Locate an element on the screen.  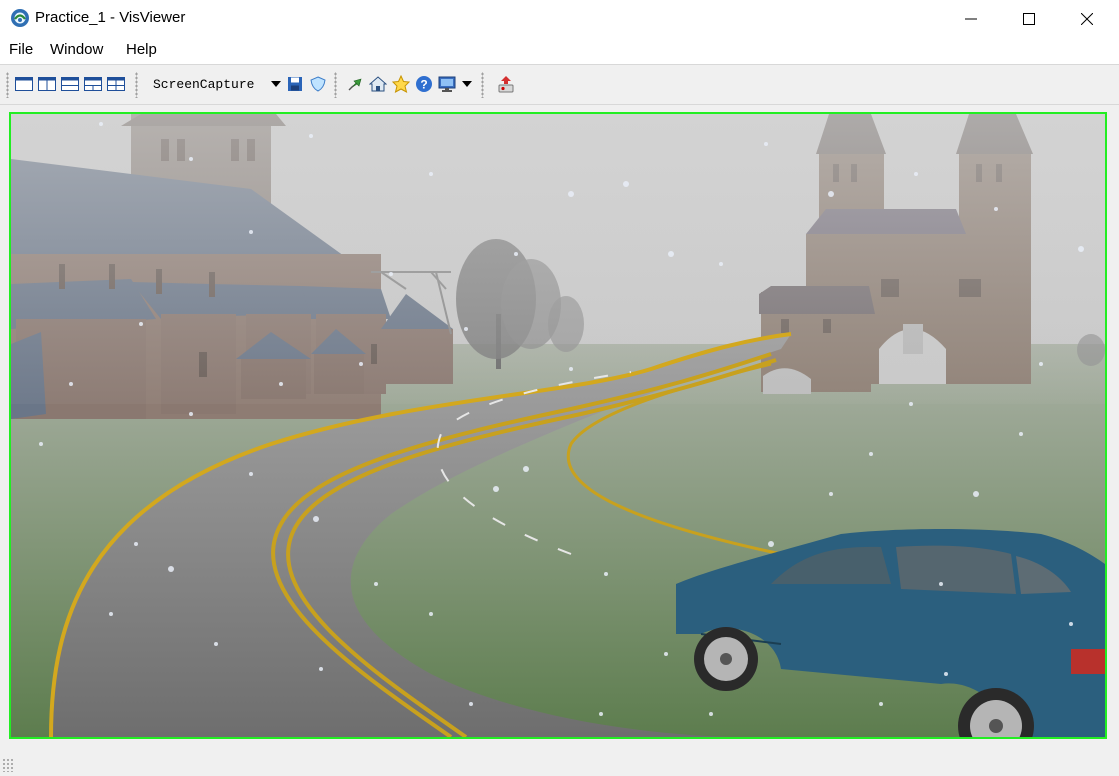
minimize-button is located at coordinates (971, 19).